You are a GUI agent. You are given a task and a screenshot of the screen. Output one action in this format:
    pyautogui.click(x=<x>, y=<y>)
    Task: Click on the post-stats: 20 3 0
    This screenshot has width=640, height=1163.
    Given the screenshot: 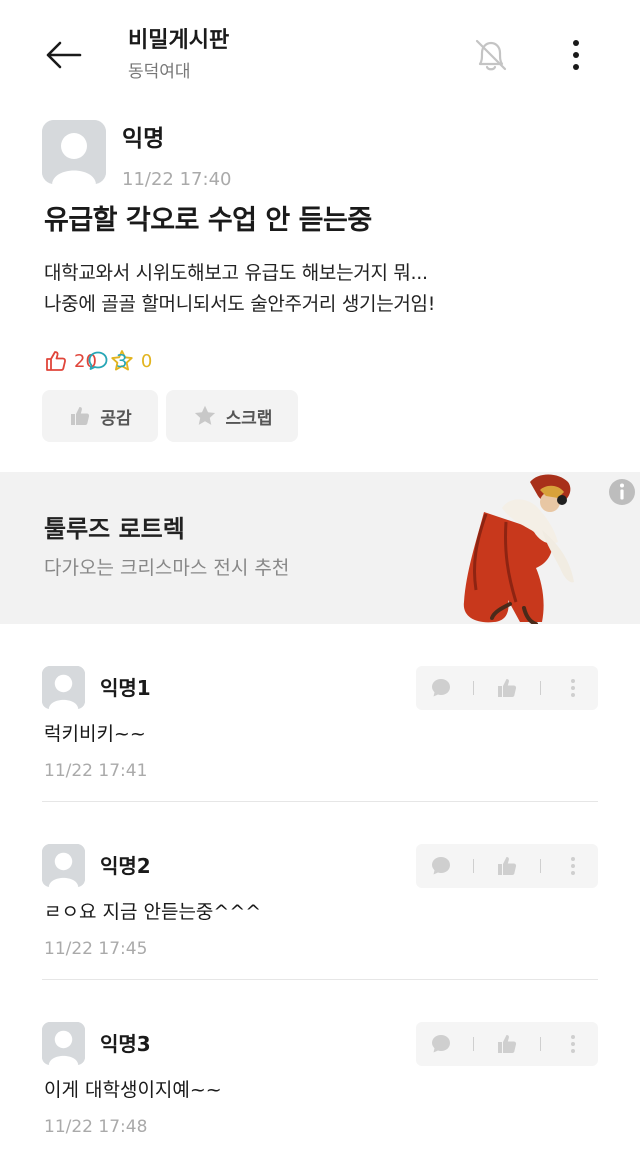 What is the action you would take?
    pyautogui.click(x=104, y=361)
    